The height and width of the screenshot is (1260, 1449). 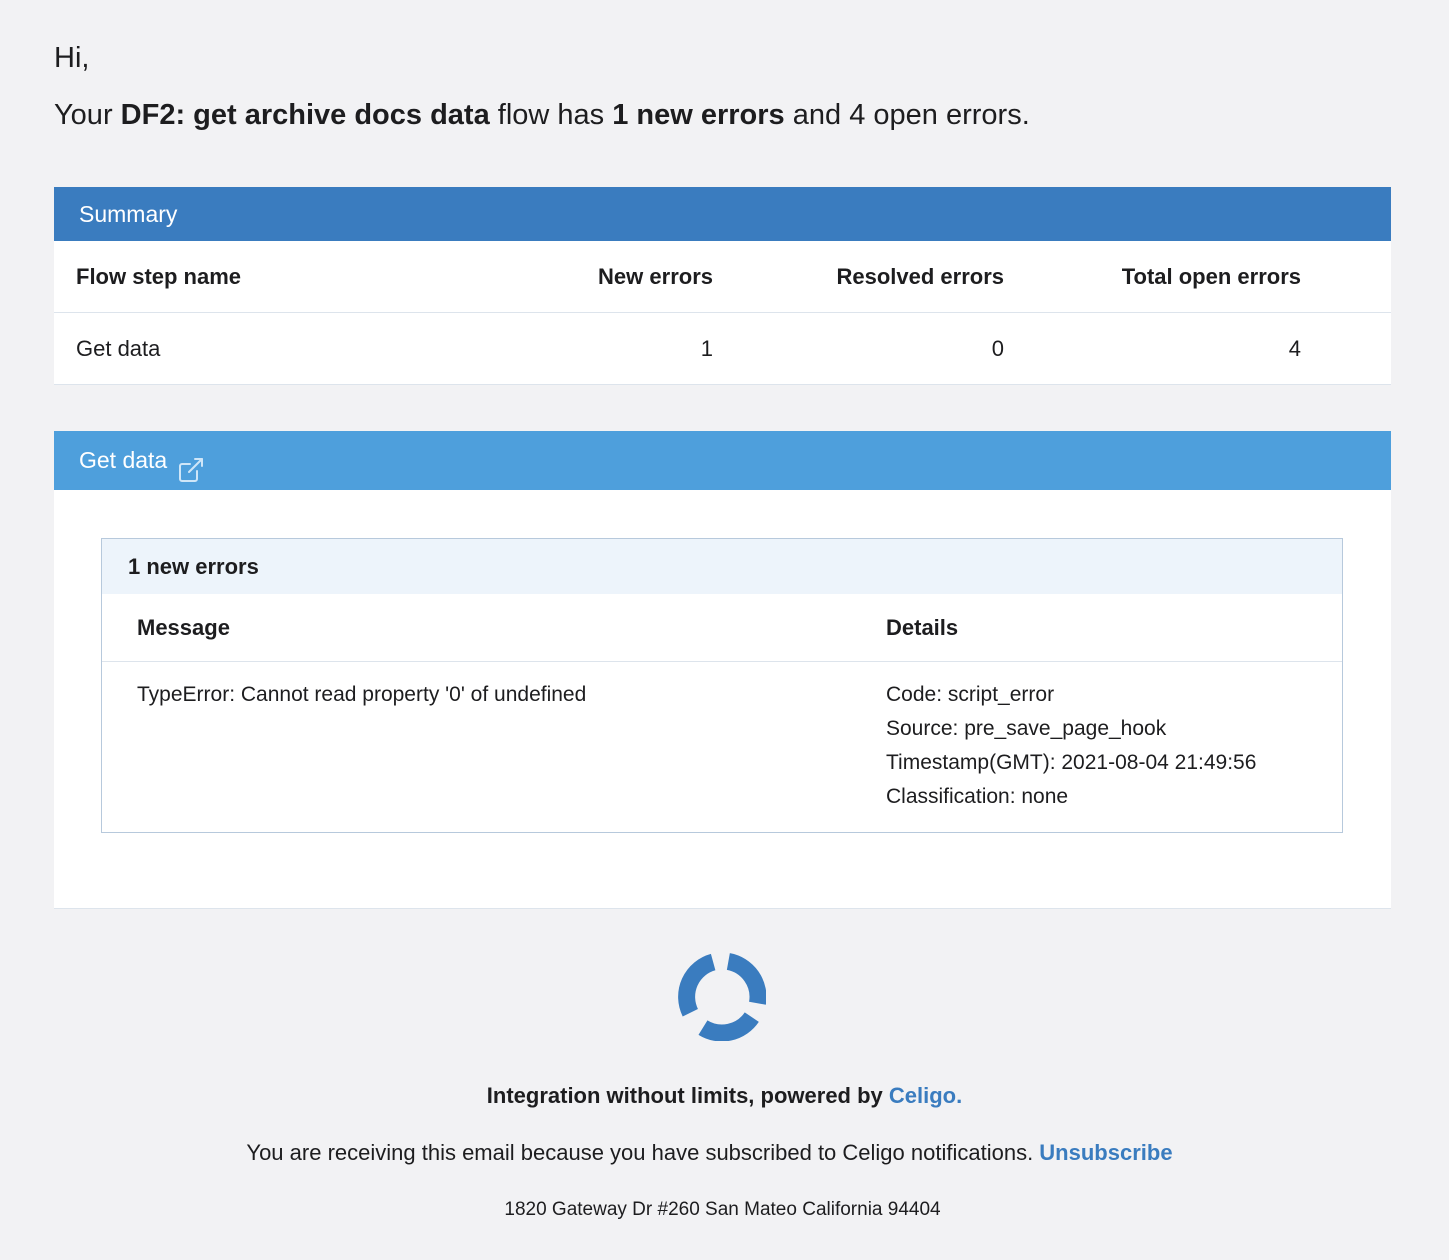 What do you see at coordinates (123, 460) in the screenshot?
I see `flow-step-title: Get data` at bounding box center [123, 460].